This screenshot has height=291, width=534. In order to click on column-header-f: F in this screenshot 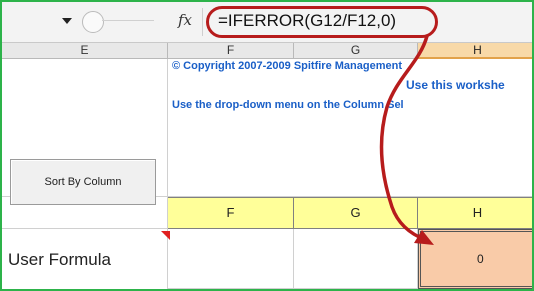, I will do `click(231, 51)`.